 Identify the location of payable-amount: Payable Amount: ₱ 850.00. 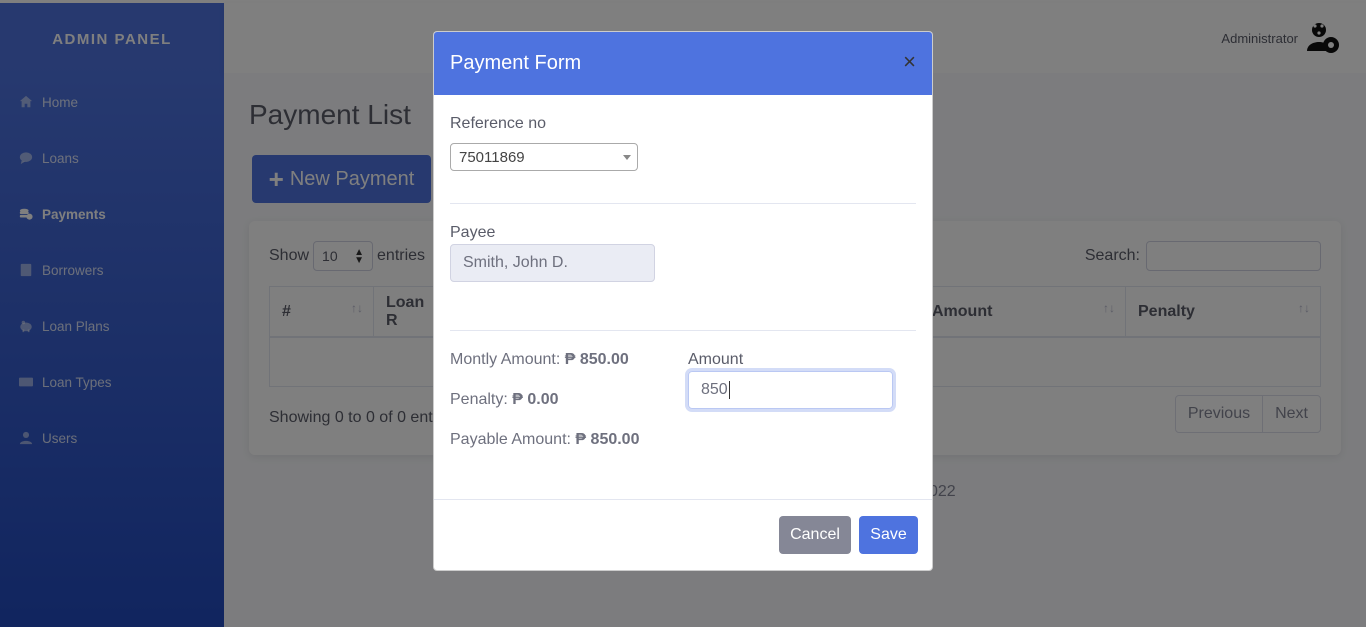
(544, 440).